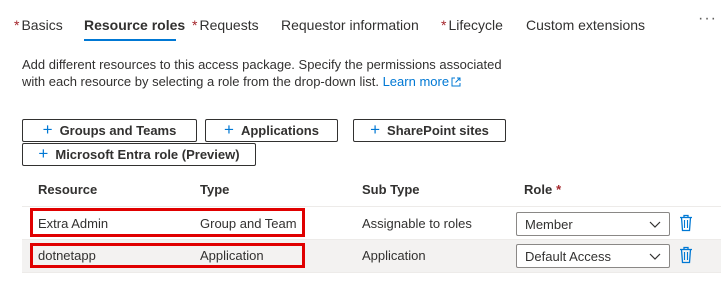  Describe the element at coordinates (543, 189) in the screenshot. I see `column-header-role: Role *` at that location.